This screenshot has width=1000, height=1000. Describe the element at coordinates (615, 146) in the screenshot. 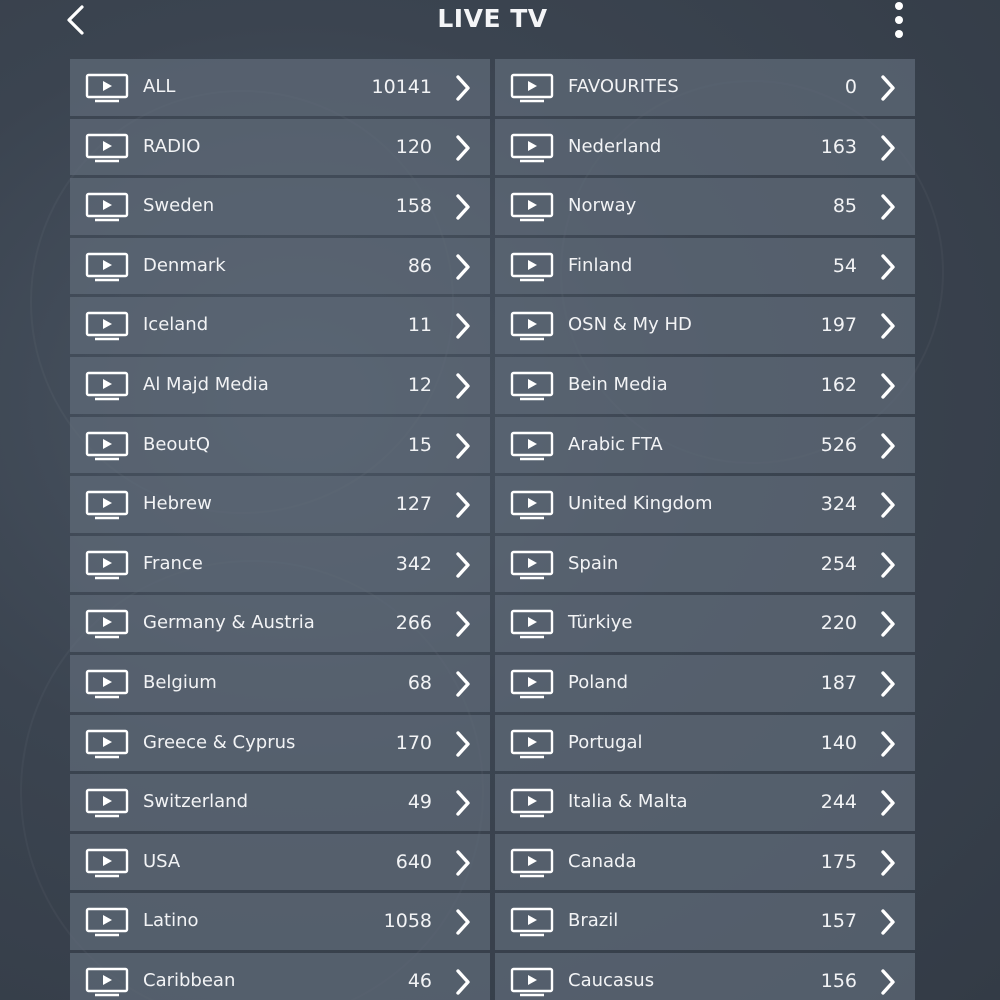

I see `category-label: Nederland` at that location.